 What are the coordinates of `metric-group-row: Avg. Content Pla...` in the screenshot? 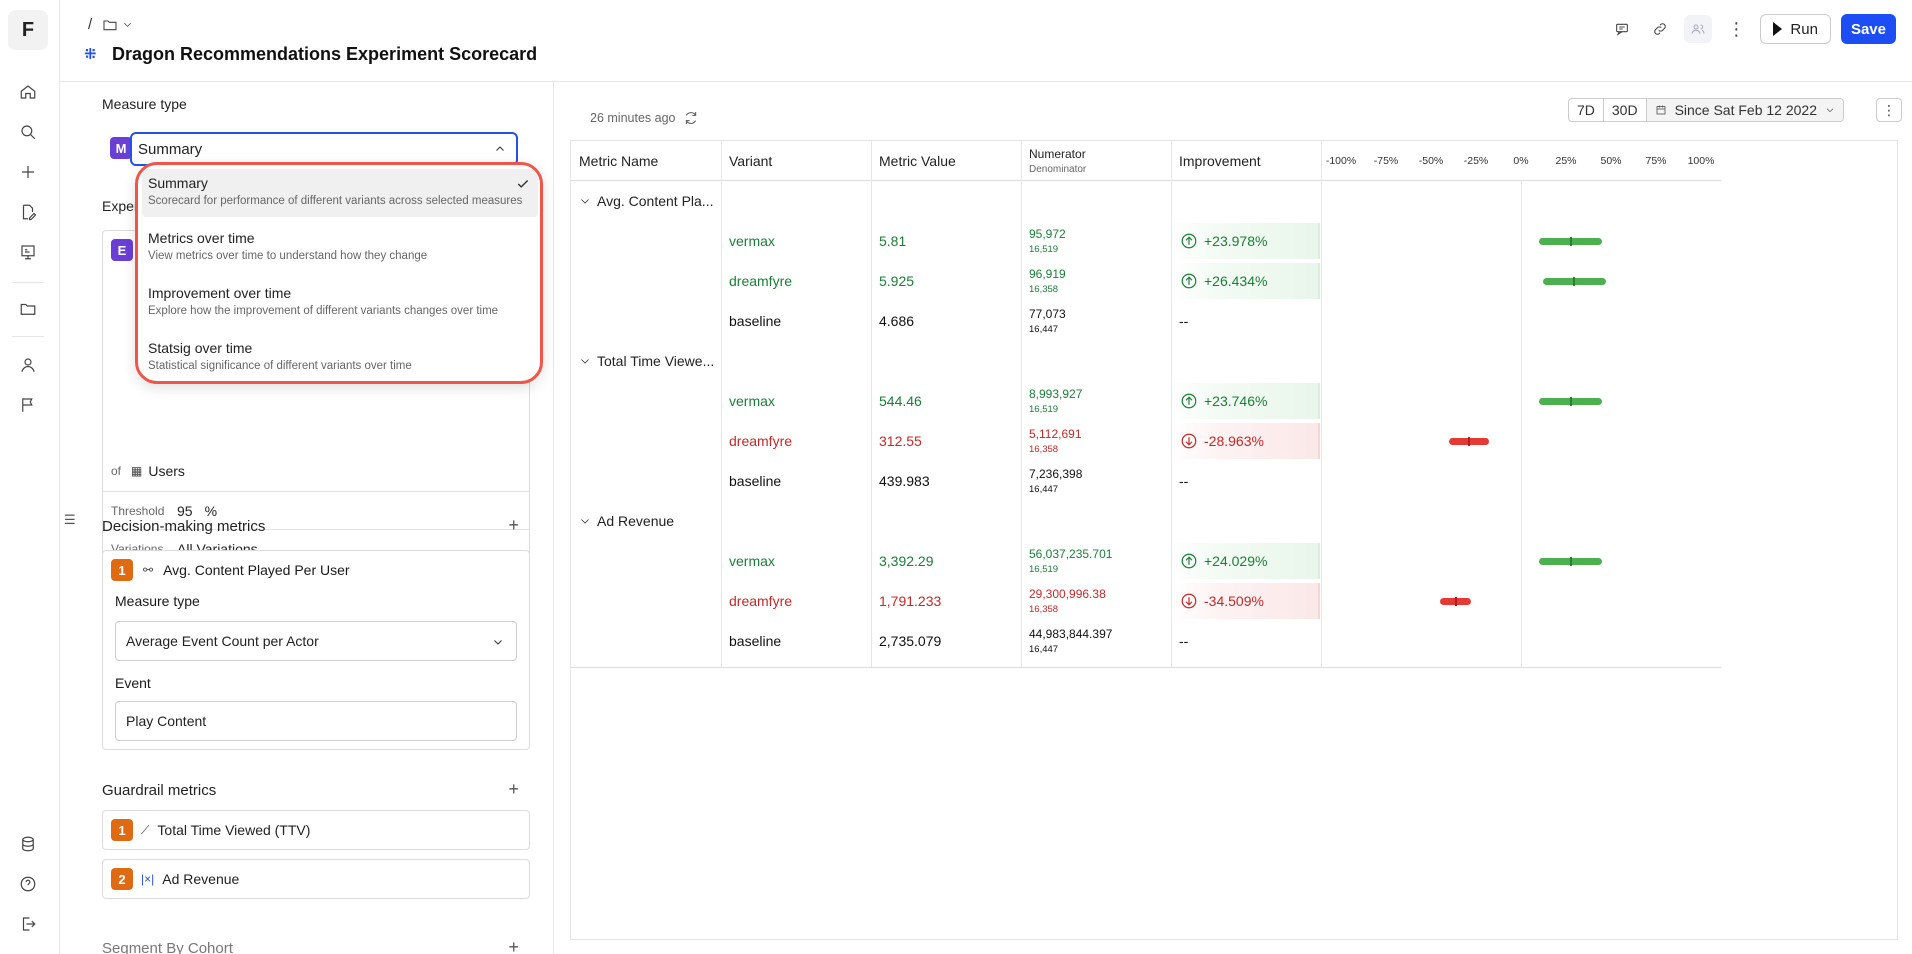 It's located at (642, 201).